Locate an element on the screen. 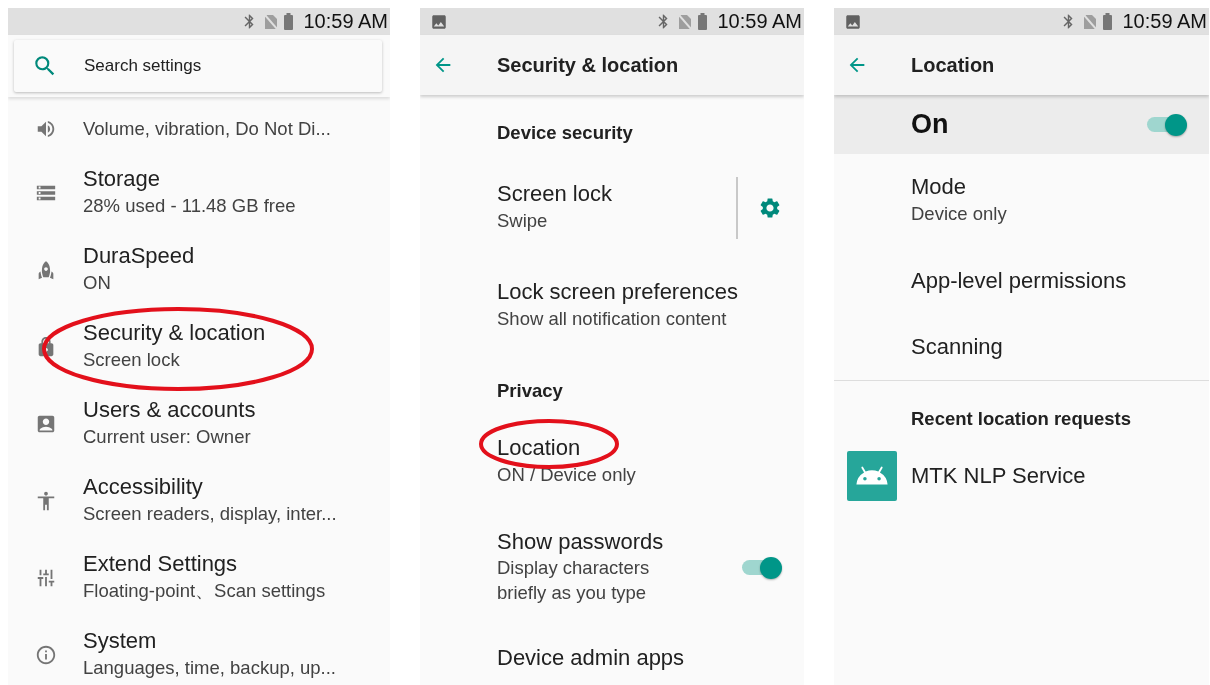  settings-item: Extend Settings Floating-point、Scan settings is located at coordinates (199, 578).